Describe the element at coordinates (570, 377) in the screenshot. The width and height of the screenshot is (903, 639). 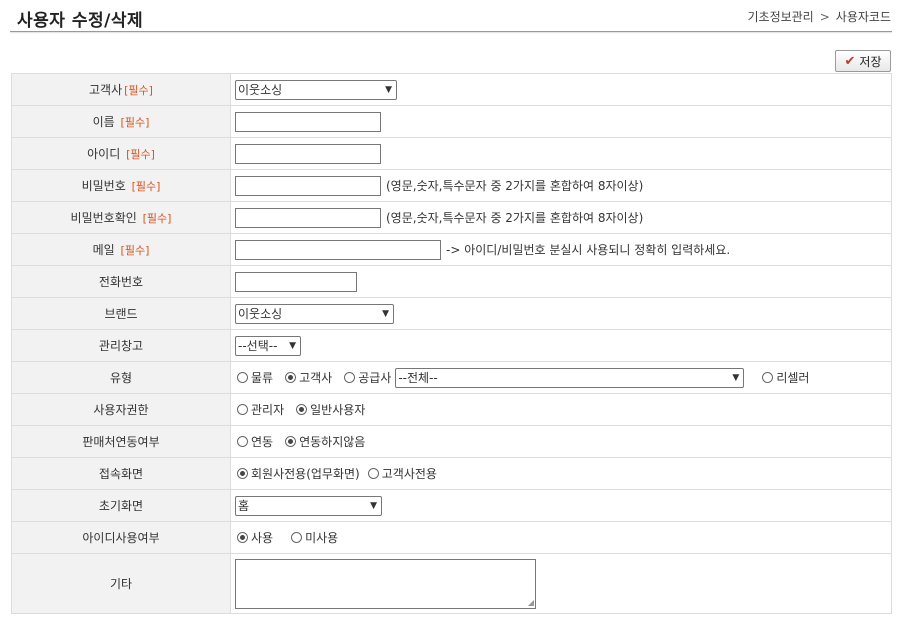
I see `supplier-select: --전체-- ▼` at that location.